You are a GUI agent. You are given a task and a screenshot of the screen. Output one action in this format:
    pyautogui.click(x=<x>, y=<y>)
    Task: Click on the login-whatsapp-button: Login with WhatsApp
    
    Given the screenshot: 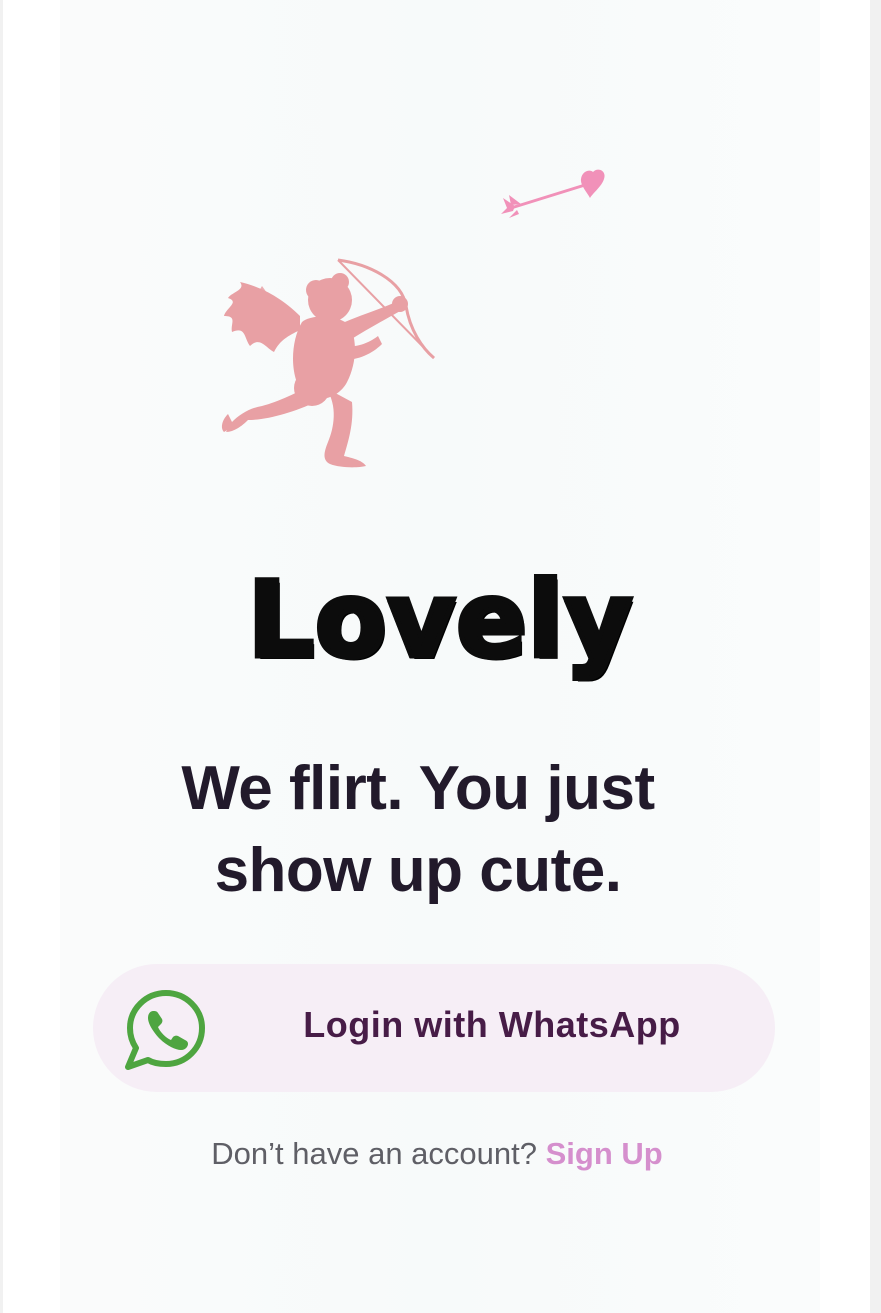 What is the action you would take?
    pyautogui.click(x=434, y=1028)
    